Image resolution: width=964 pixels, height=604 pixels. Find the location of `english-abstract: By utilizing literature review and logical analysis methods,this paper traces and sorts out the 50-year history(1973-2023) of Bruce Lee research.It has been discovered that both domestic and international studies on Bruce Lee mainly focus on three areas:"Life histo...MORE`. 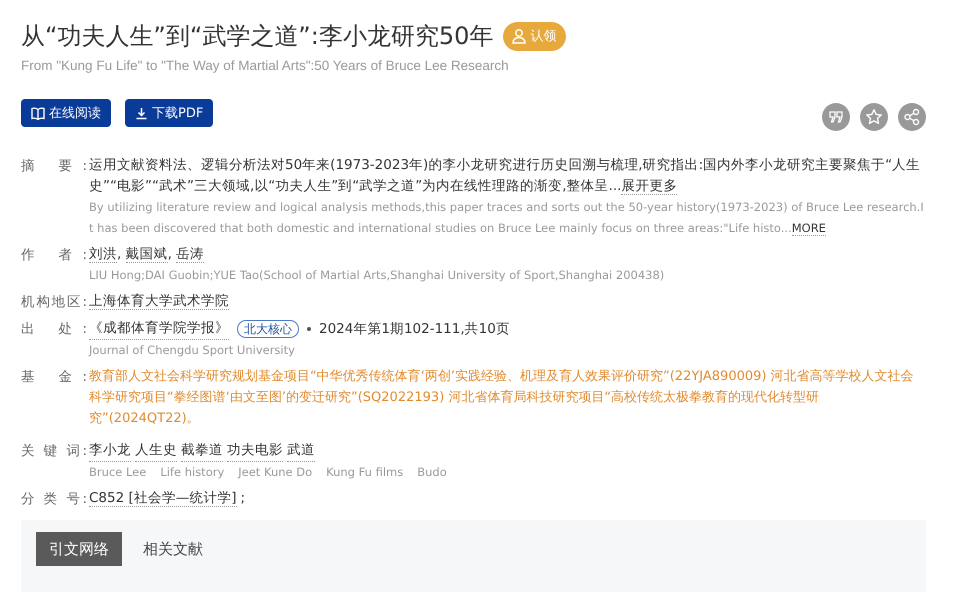

english-abstract: By utilizing literature review and logical analysis methods,this paper traces and sorts out the 50-year history(1973-2023) of Bruce Lee research.It has been discovered that both domestic and international studies on Bruce Lee mainly focus on three areas:"Life histo...MORE is located at coordinates (507, 218).